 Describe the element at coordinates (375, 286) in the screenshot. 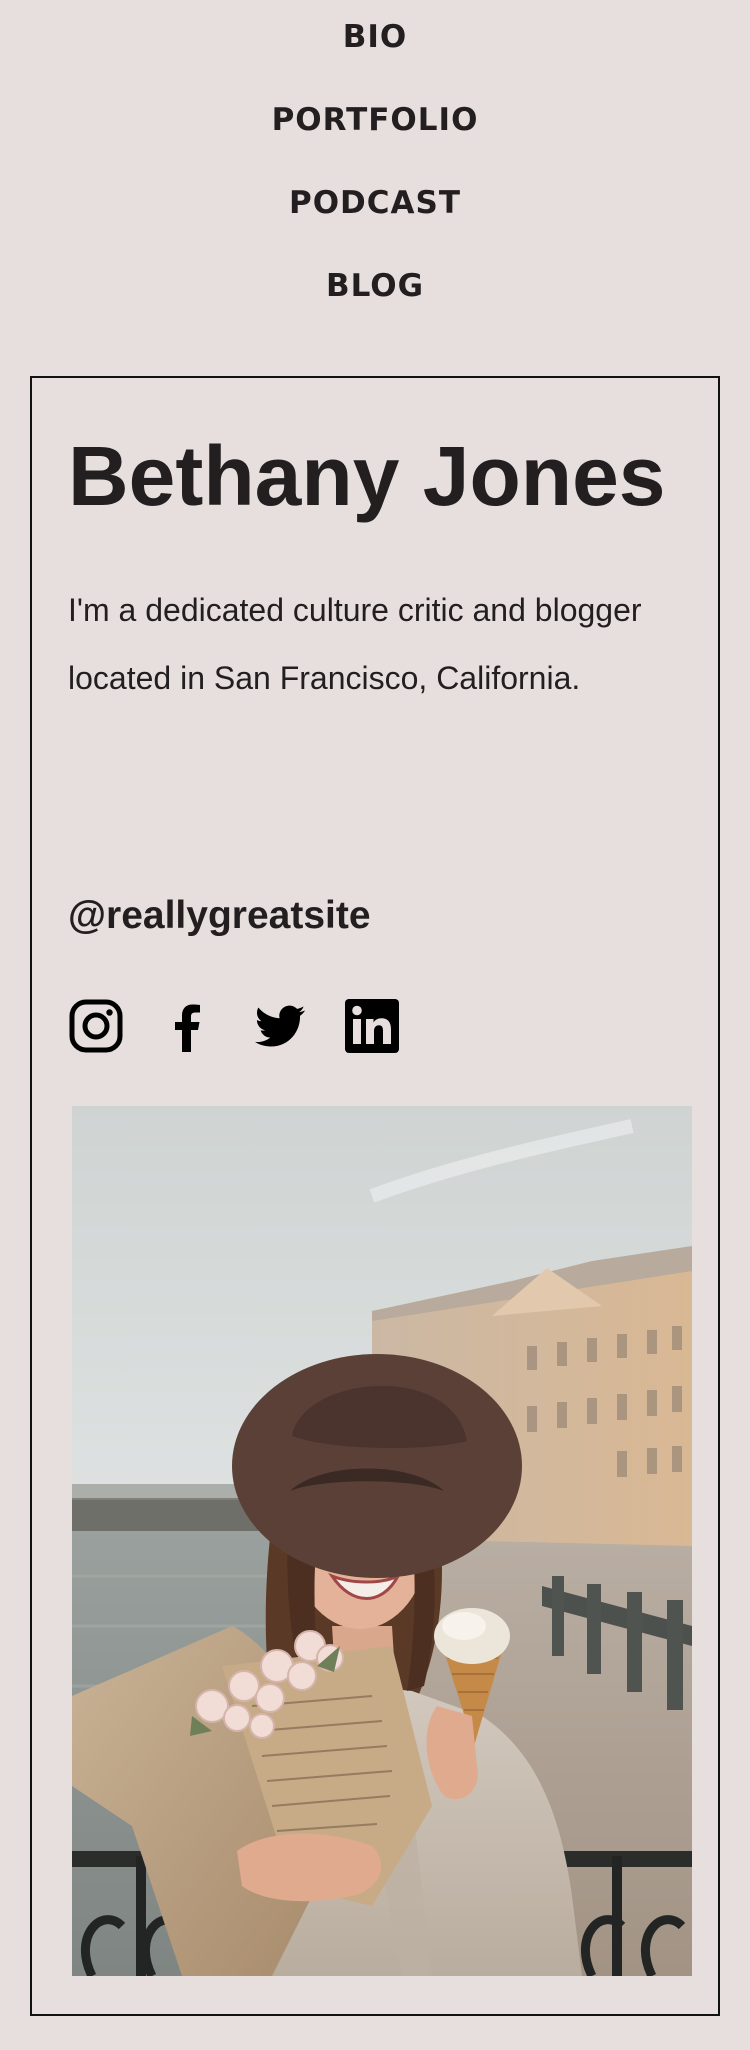

I see `nav-link-blog: BLOG` at that location.